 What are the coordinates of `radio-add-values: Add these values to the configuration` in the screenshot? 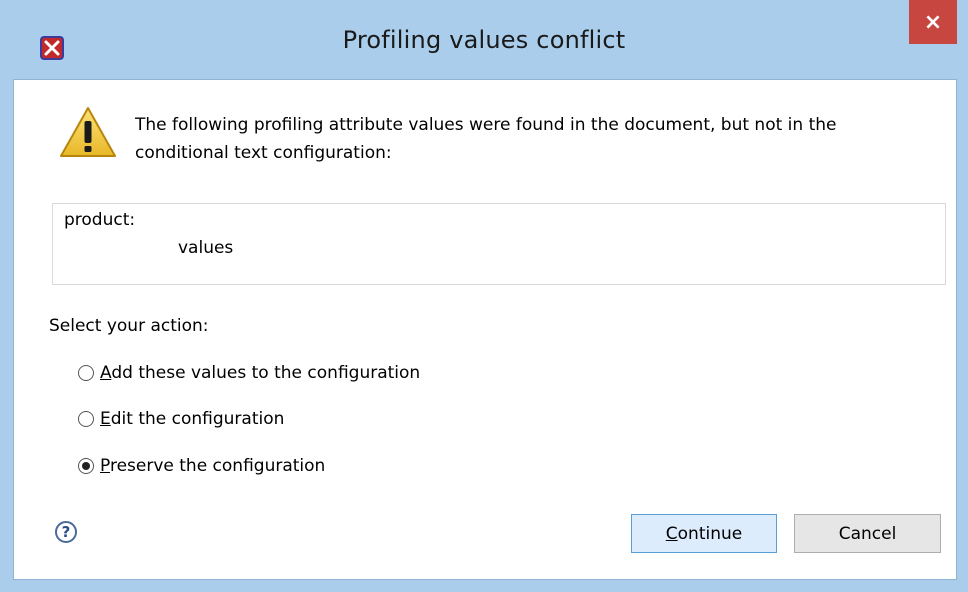 It's located at (249, 373).